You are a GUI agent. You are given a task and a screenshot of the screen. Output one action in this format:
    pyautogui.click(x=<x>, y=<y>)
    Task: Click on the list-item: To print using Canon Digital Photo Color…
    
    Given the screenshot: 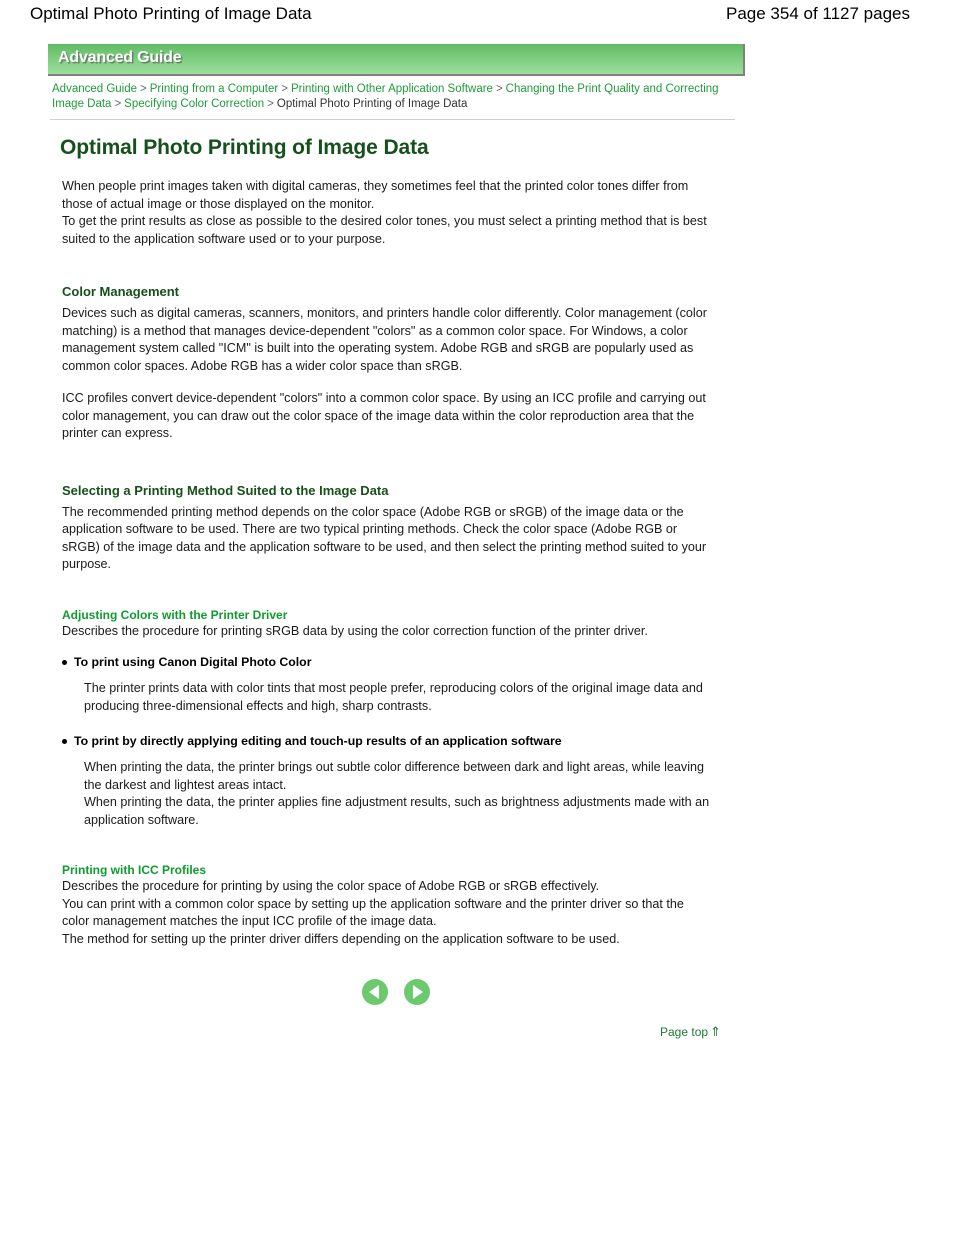 What is the action you would take?
    pyautogui.click(x=394, y=684)
    